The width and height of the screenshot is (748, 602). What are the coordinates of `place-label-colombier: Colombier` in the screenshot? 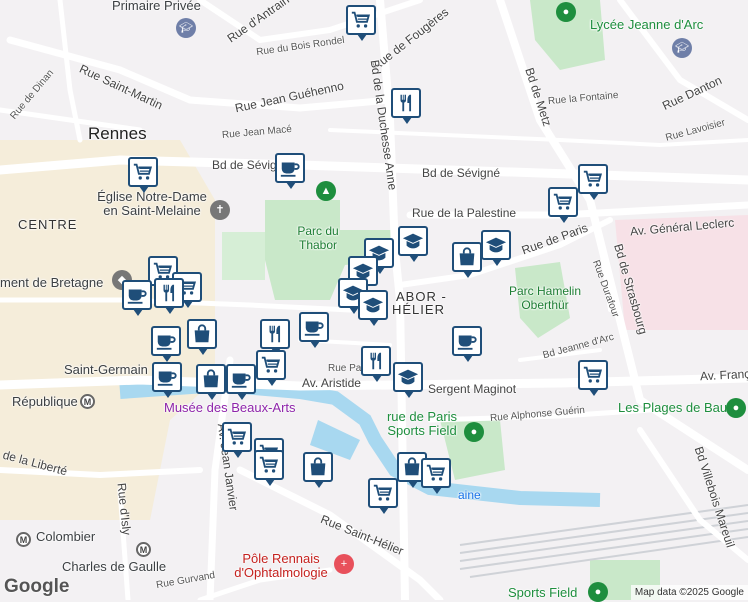 It's located at (66, 536).